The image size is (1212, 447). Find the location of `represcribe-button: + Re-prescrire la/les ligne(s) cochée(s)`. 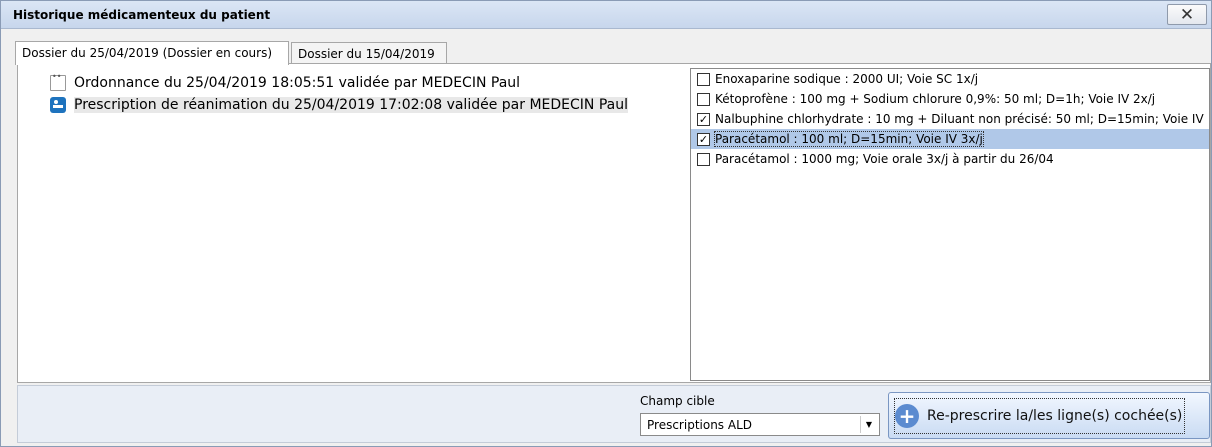

represcribe-button: + Re-prescrire la/les ligne(s) cochée(s) is located at coordinates (1049, 415).